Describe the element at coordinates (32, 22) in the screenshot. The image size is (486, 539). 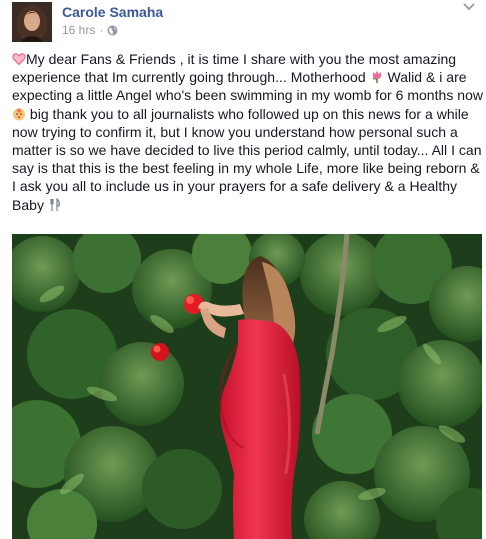
I see `avatar` at that location.